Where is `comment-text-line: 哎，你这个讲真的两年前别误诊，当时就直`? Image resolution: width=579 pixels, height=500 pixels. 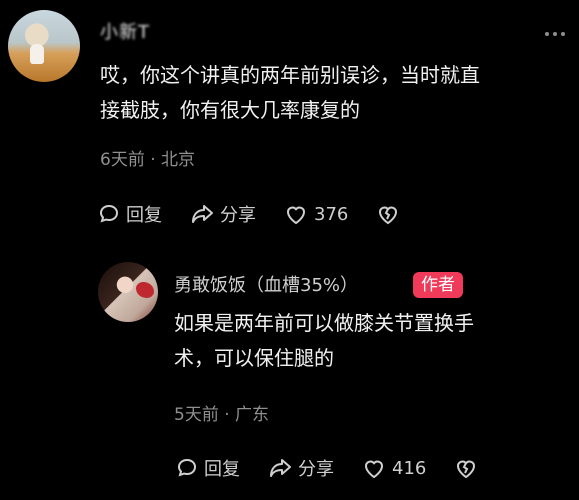
comment-text-line: 哎，你这个讲真的两年前别误诊，当时就直 is located at coordinates (290, 75).